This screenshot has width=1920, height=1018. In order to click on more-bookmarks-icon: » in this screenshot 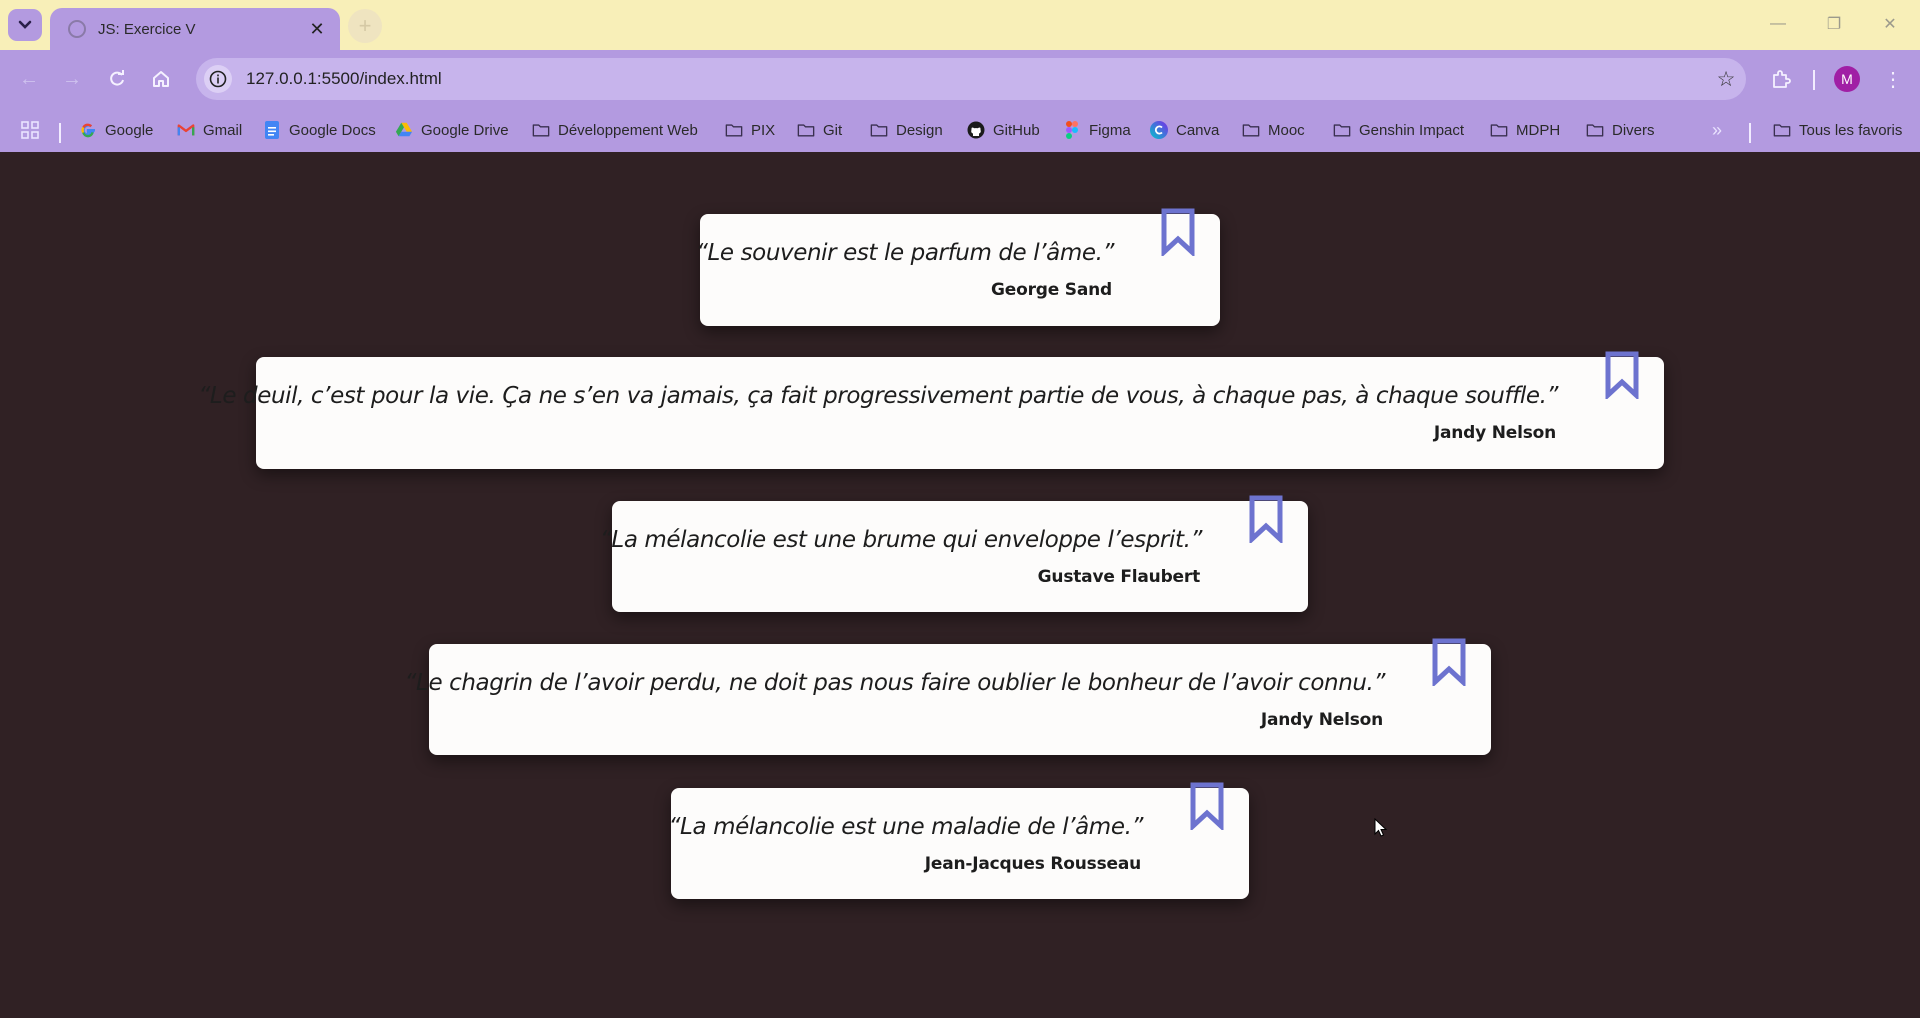, I will do `click(1717, 130)`.